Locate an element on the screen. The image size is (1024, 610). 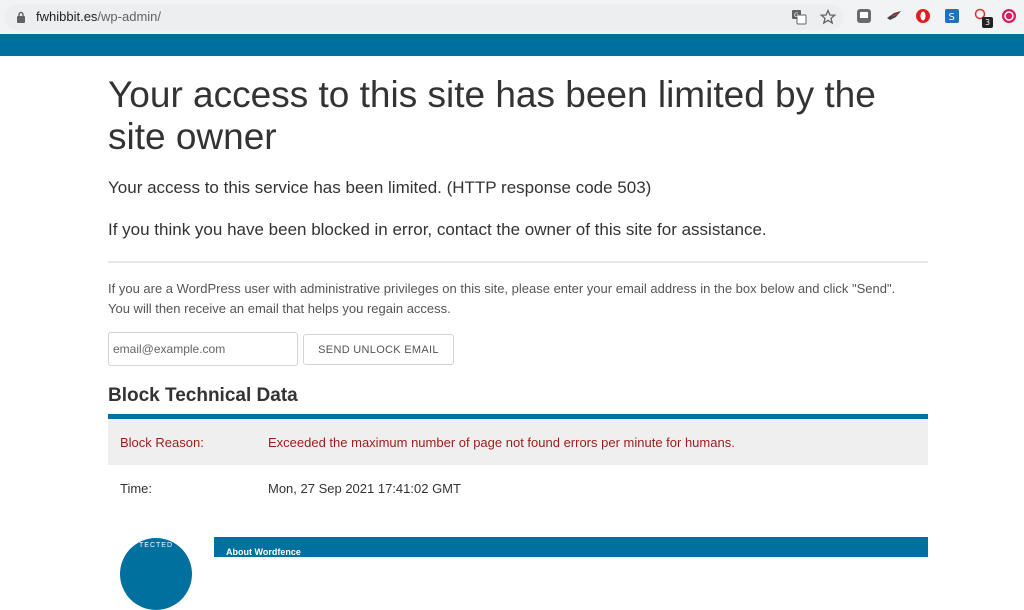
ext-bird-icon is located at coordinates (894, 16).